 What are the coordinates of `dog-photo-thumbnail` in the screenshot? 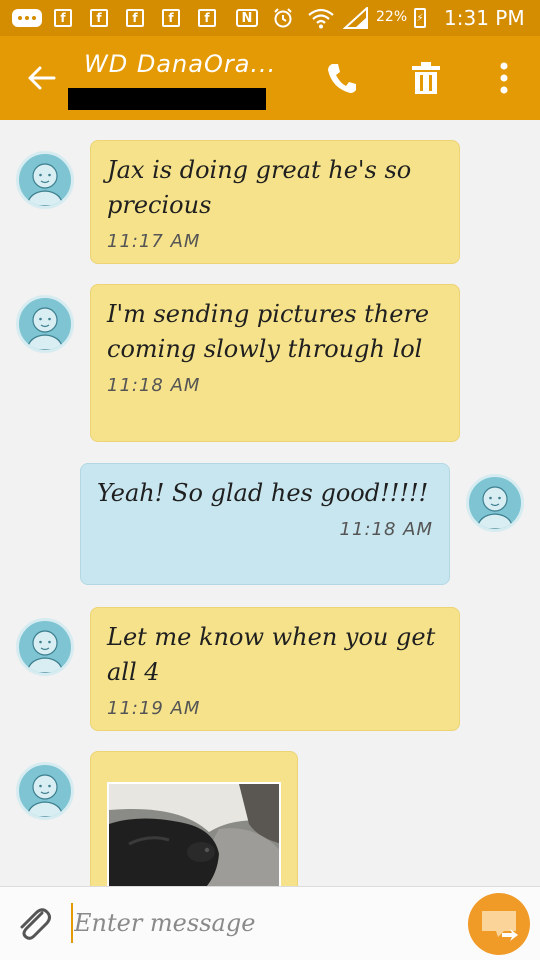 It's located at (194, 835).